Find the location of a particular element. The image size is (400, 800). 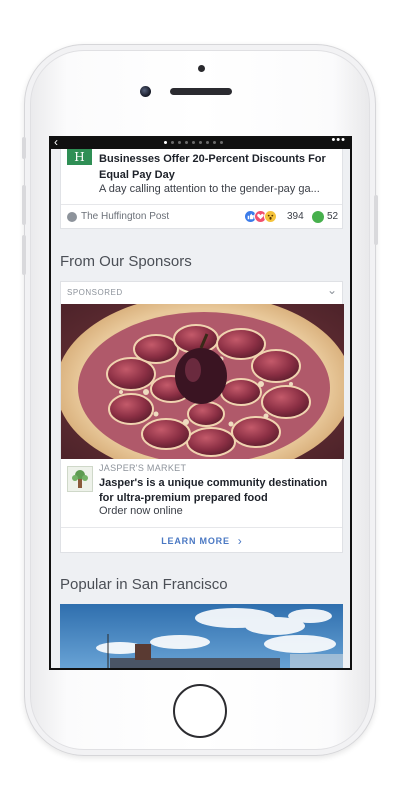

globe-icon is located at coordinates (72, 217).